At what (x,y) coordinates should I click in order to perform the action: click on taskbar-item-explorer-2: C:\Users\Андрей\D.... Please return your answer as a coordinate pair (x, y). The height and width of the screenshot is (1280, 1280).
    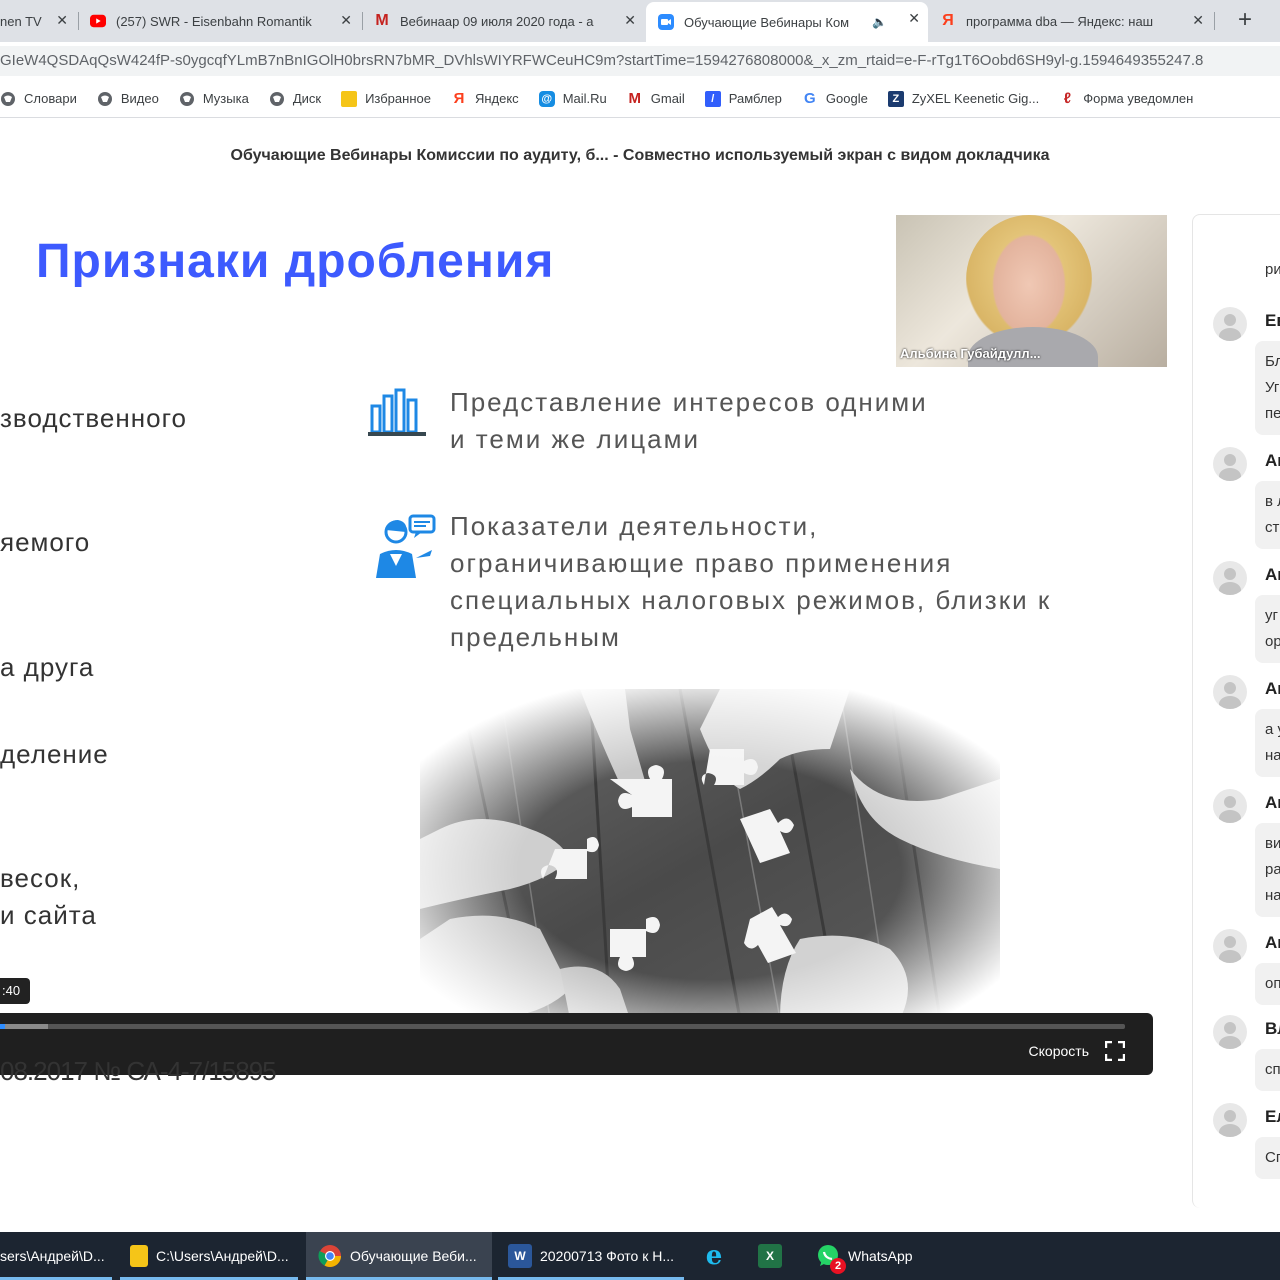
    Looking at the image, I should click on (209, 1256).